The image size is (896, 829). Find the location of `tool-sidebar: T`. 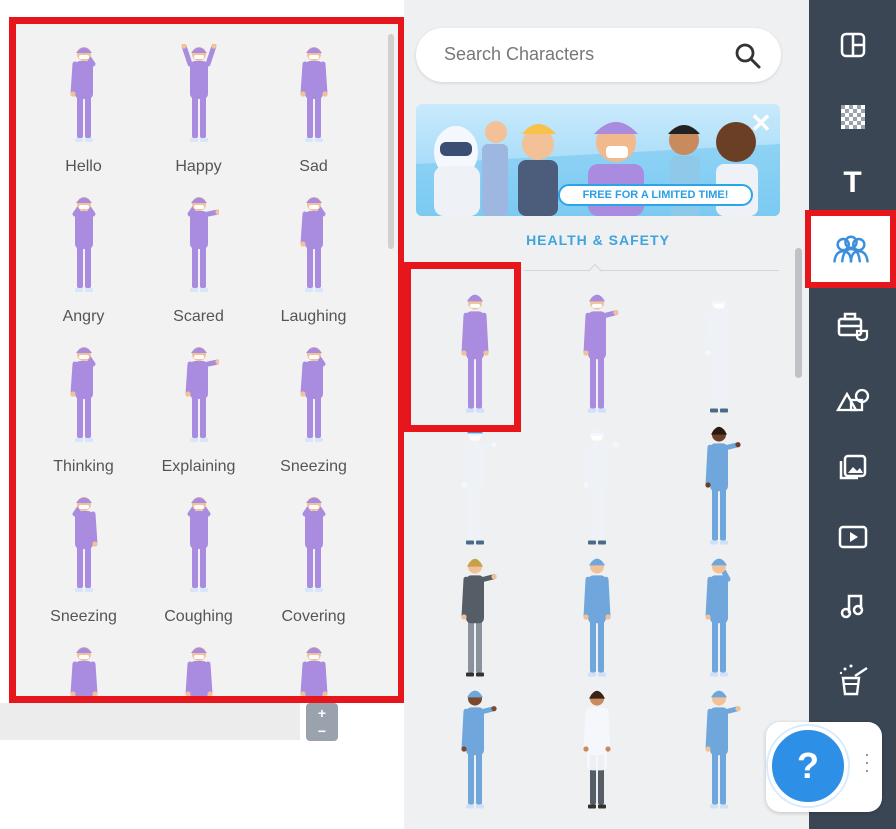

tool-sidebar: T is located at coordinates (850, 414).